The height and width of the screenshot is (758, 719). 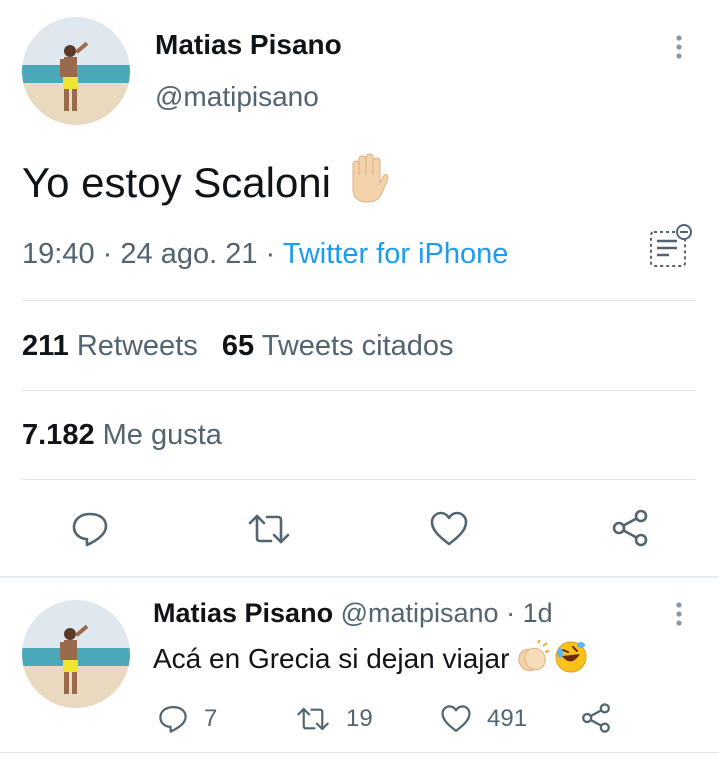 I want to click on retweet-stats: 211 Retweets 65 Tweets citados, so click(x=238, y=346).